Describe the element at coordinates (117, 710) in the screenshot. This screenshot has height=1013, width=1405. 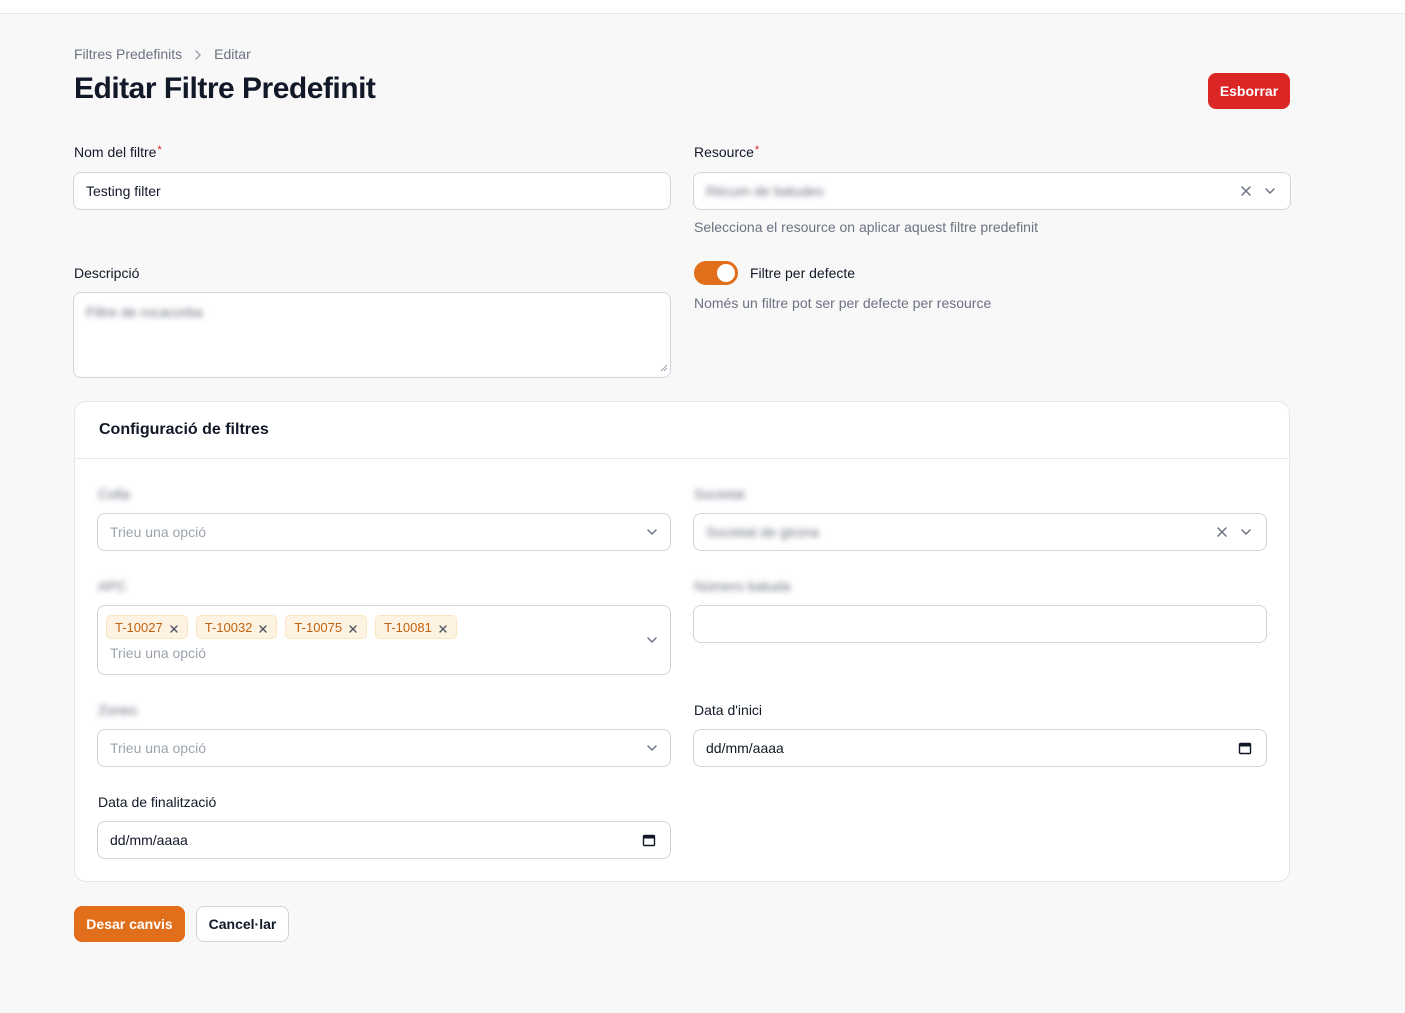
I see `zones-label: Zones` at that location.